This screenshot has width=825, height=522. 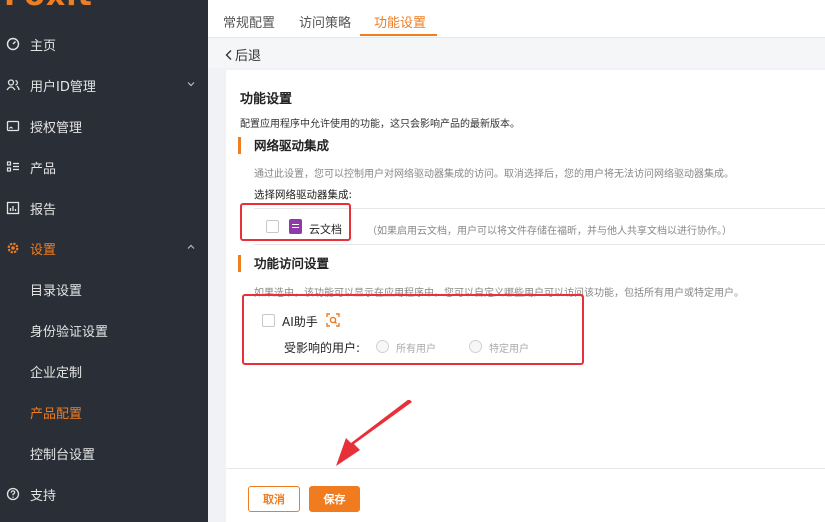 I want to click on chevron-up-icon, so click(x=191, y=246).